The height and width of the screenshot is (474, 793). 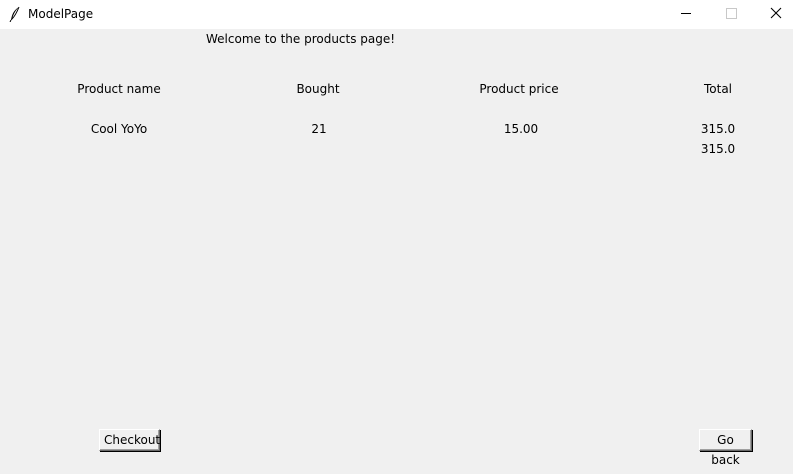 What do you see at coordinates (129, 440) in the screenshot?
I see `checkout-button: Checkout` at bounding box center [129, 440].